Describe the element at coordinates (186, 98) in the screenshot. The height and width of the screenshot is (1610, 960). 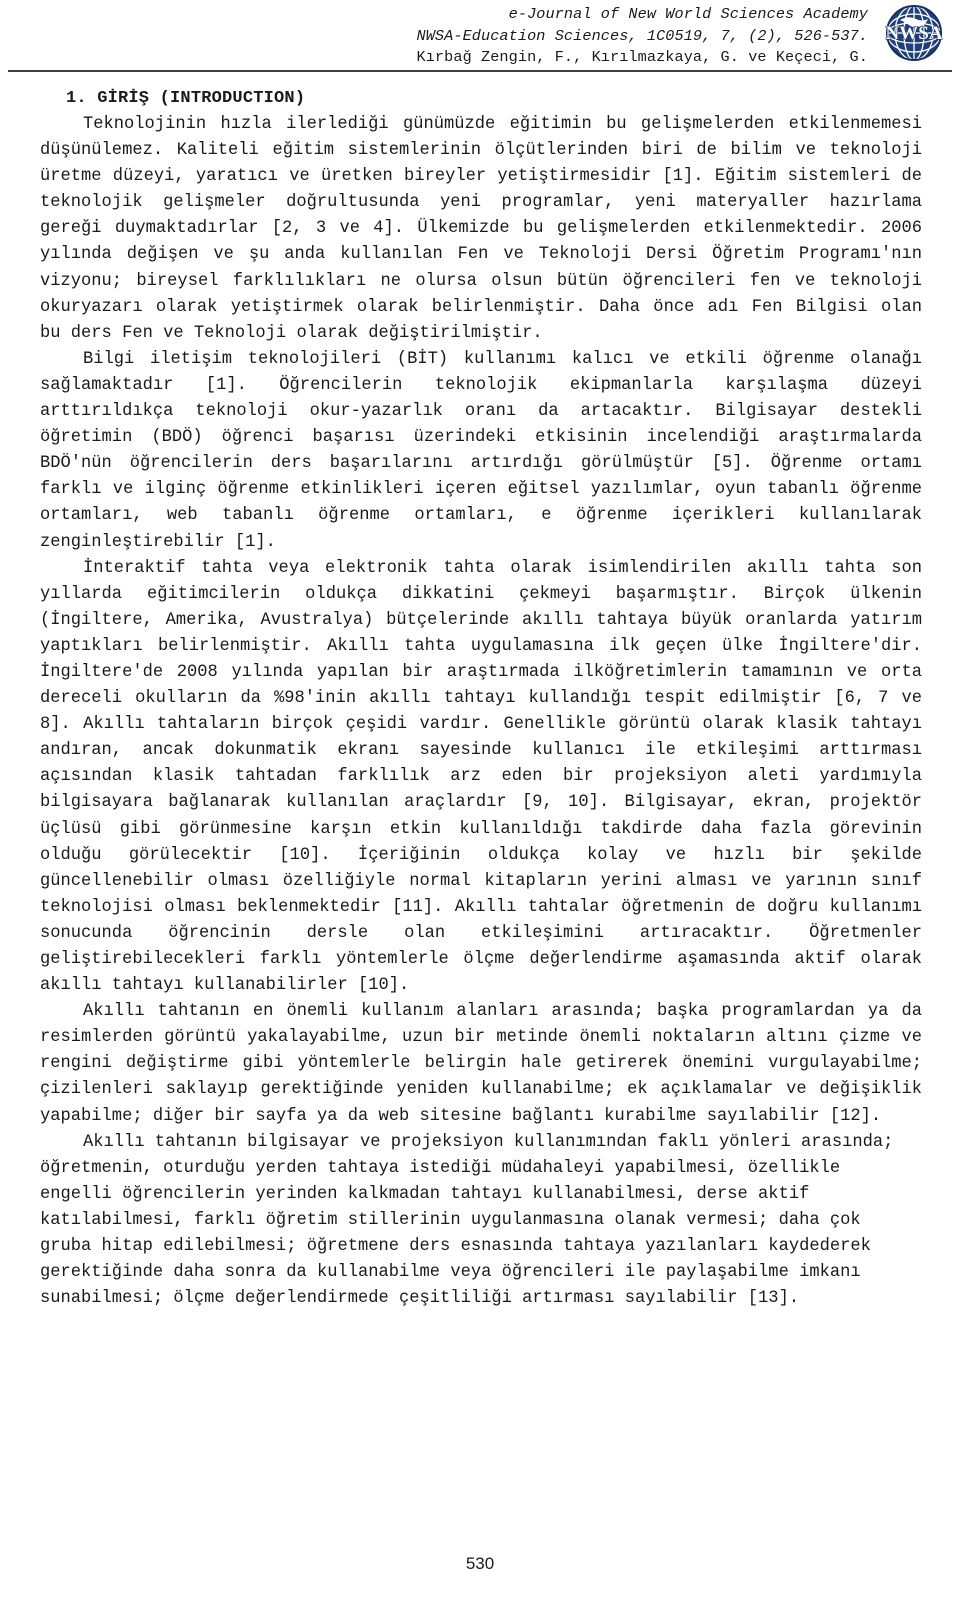
I see `section-heading-introduction: 1. GİRİŞ (INTRODUCTION)` at that location.